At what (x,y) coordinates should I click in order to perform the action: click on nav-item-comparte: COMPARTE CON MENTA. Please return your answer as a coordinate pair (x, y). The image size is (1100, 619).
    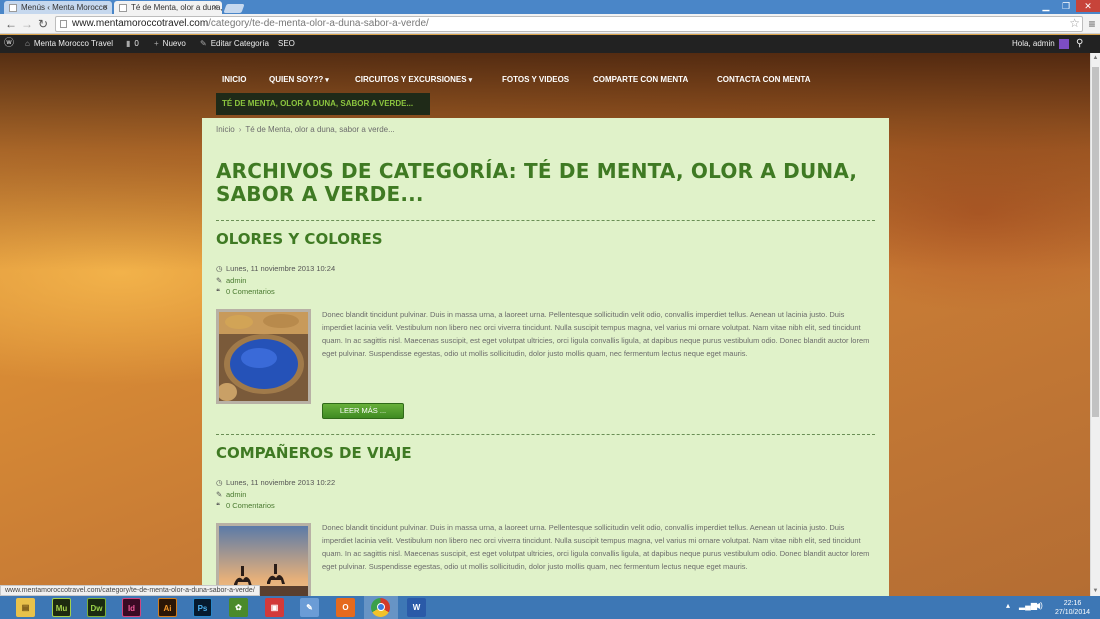
    Looking at the image, I should click on (640, 80).